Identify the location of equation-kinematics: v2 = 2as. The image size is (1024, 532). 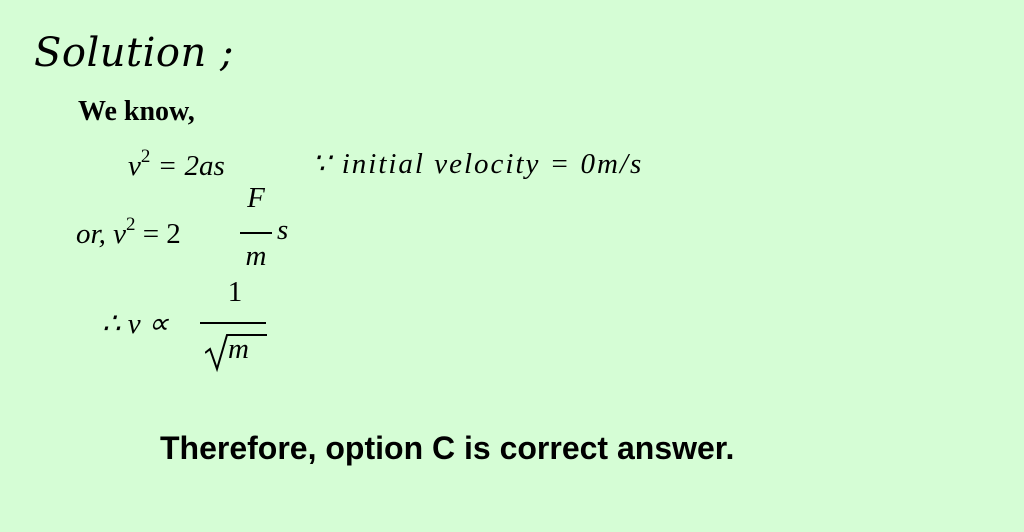
(176, 164).